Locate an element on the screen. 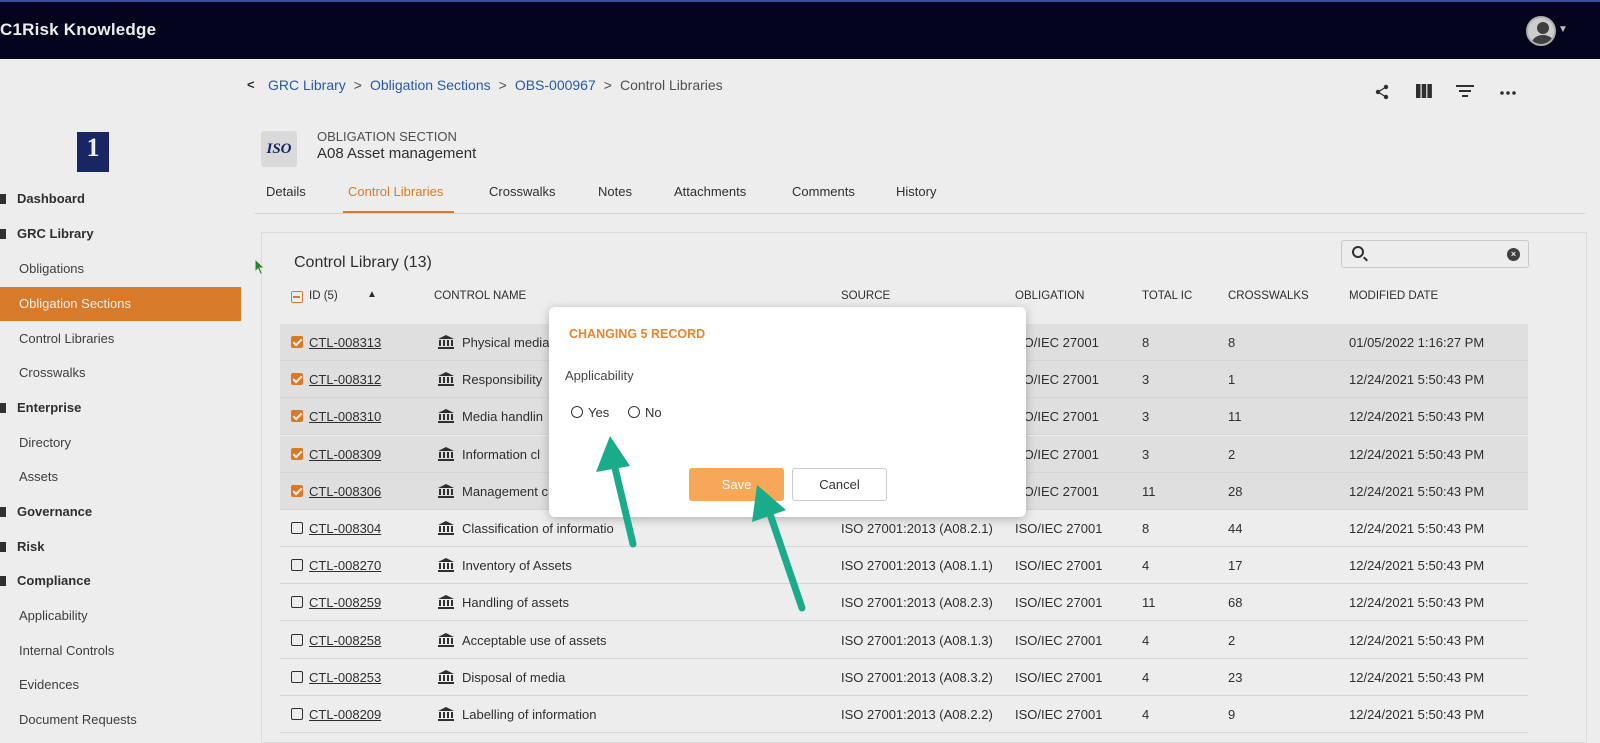 The width and height of the screenshot is (1600, 743). applicability-label: Applicability is located at coordinates (599, 375).